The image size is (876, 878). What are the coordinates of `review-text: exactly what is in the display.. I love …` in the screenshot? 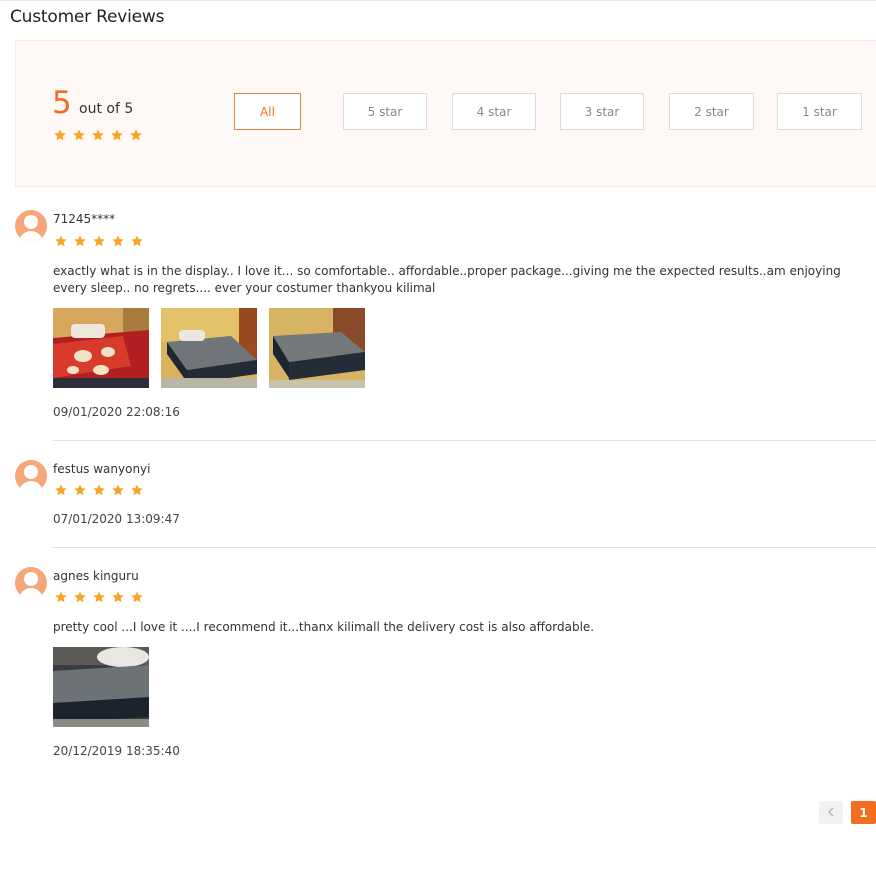 It's located at (447, 279).